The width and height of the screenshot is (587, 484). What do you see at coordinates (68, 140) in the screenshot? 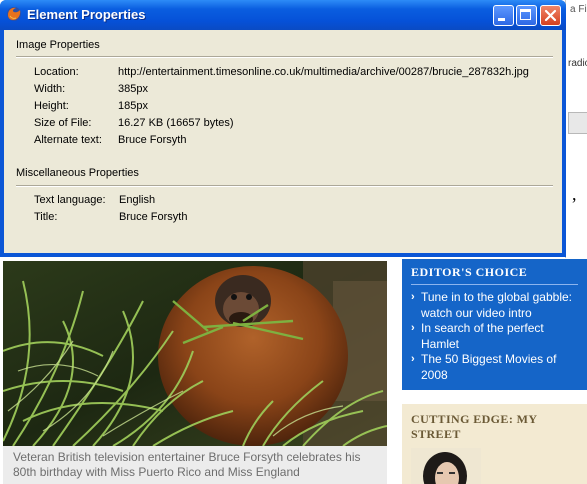
I see `alternate-text-label: Alternate text:` at bounding box center [68, 140].